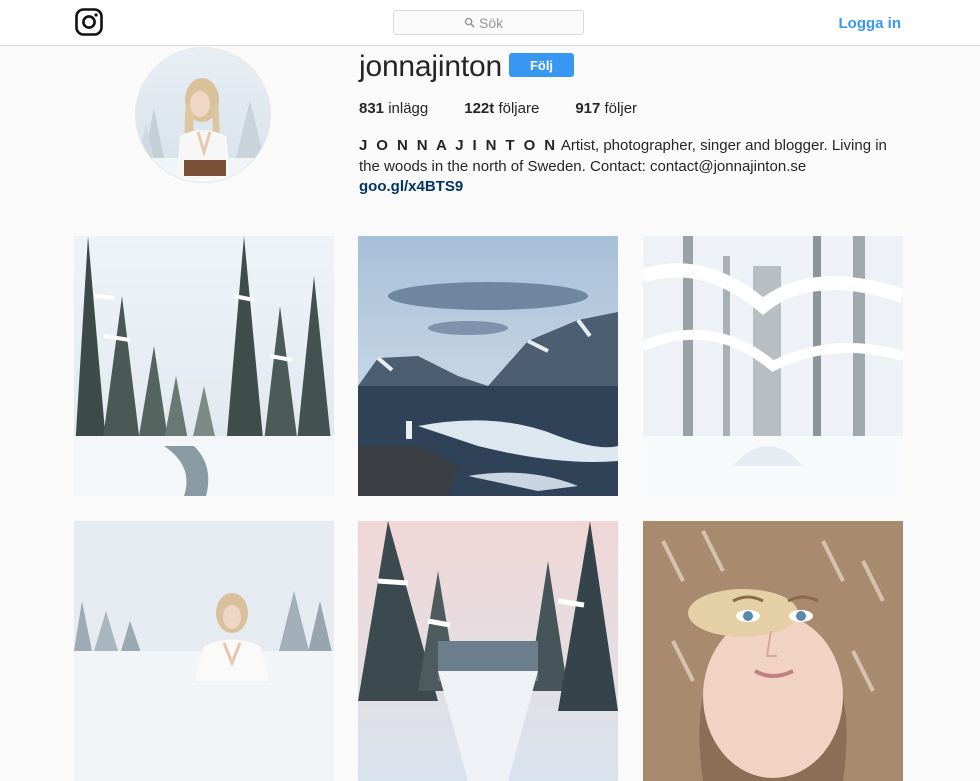 This screenshot has width=980, height=781. What do you see at coordinates (430, 66) in the screenshot?
I see `profile-username: jonnajinton` at bounding box center [430, 66].